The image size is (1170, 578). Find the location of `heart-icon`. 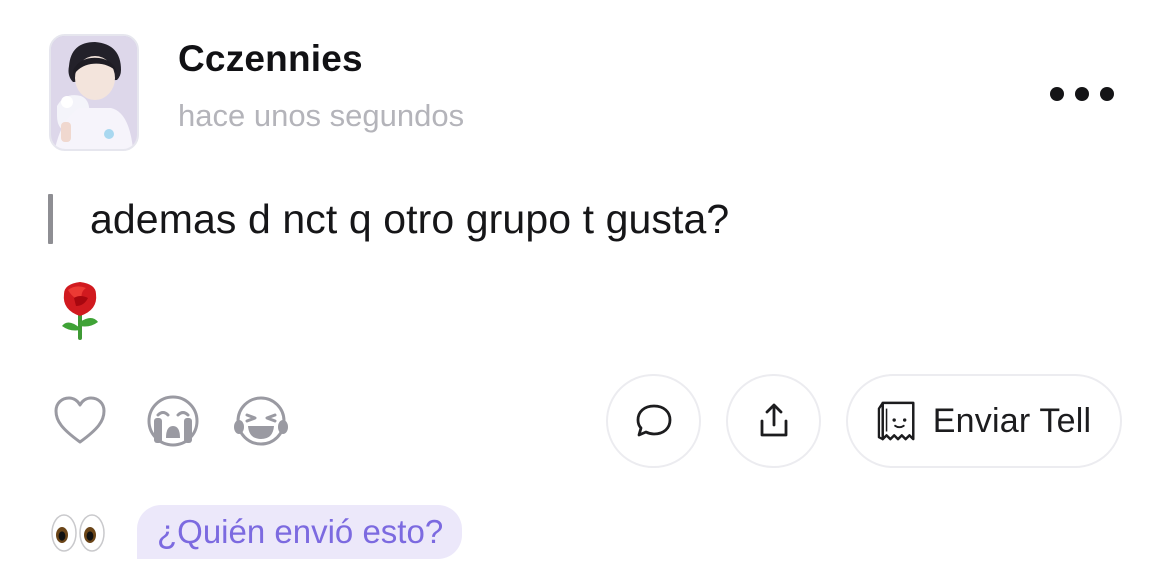

heart-icon is located at coordinates (80, 421).